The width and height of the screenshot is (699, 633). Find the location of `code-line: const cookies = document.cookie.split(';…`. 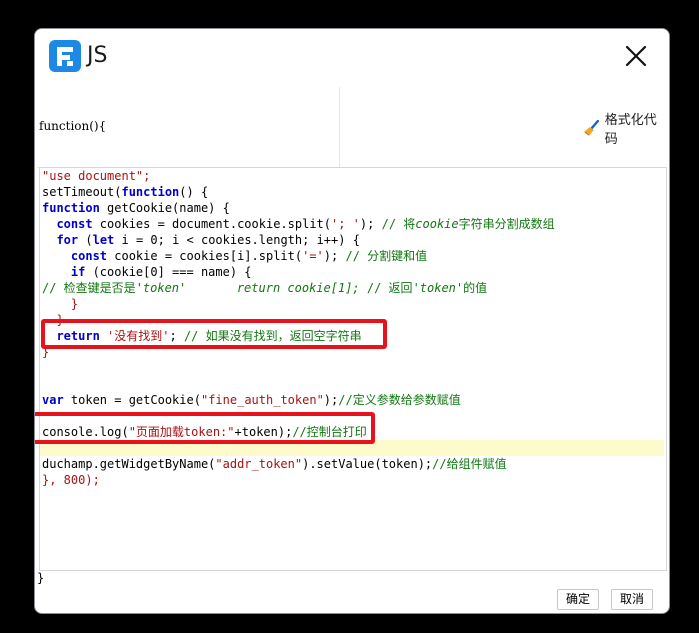

code-line: const cookies = document.cookie.split(';… is located at coordinates (352, 224).